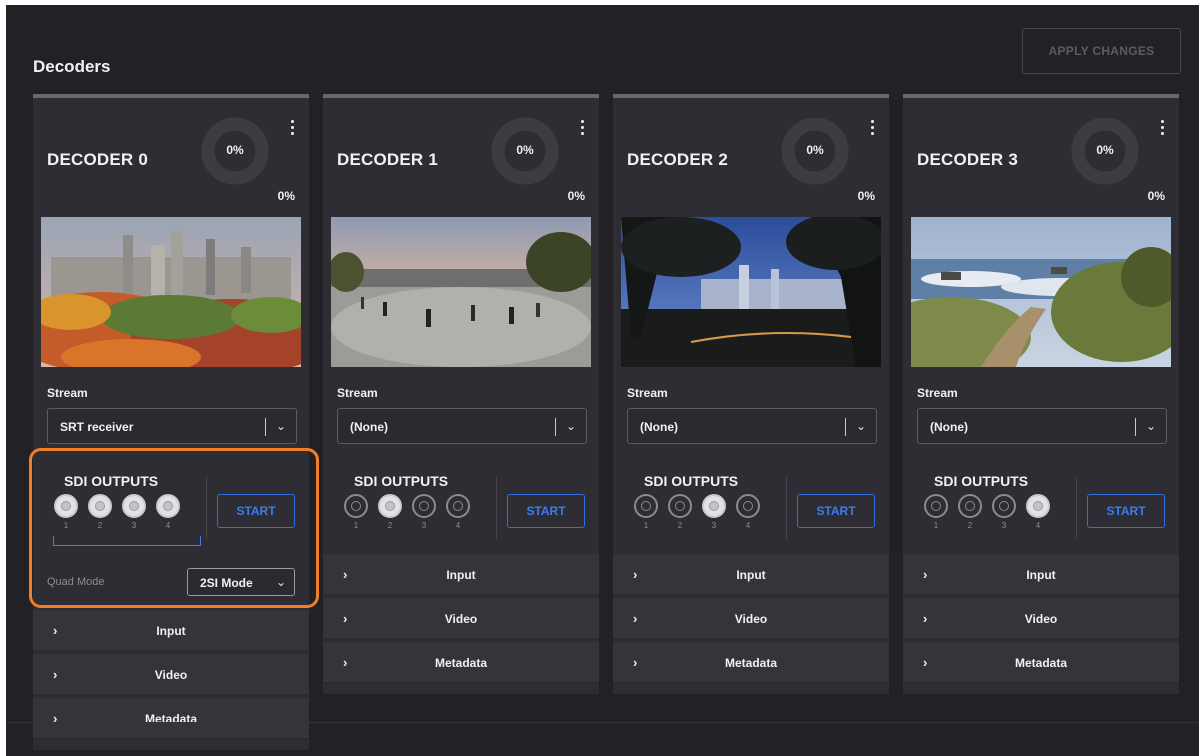  What do you see at coordinates (602, 722) in the screenshot?
I see `footer-divider` at bounding box center [602, 722].